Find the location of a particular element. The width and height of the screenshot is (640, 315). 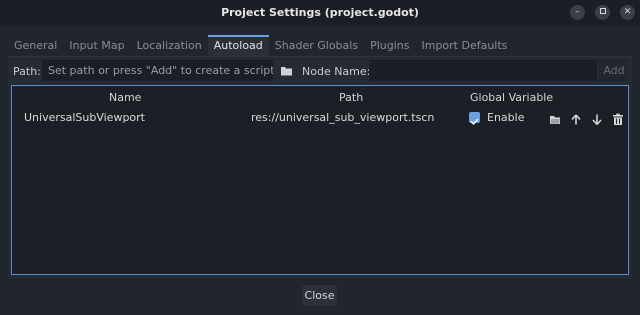

window-title: Project Settings (project.godot) is located at coordinates (320, 12).